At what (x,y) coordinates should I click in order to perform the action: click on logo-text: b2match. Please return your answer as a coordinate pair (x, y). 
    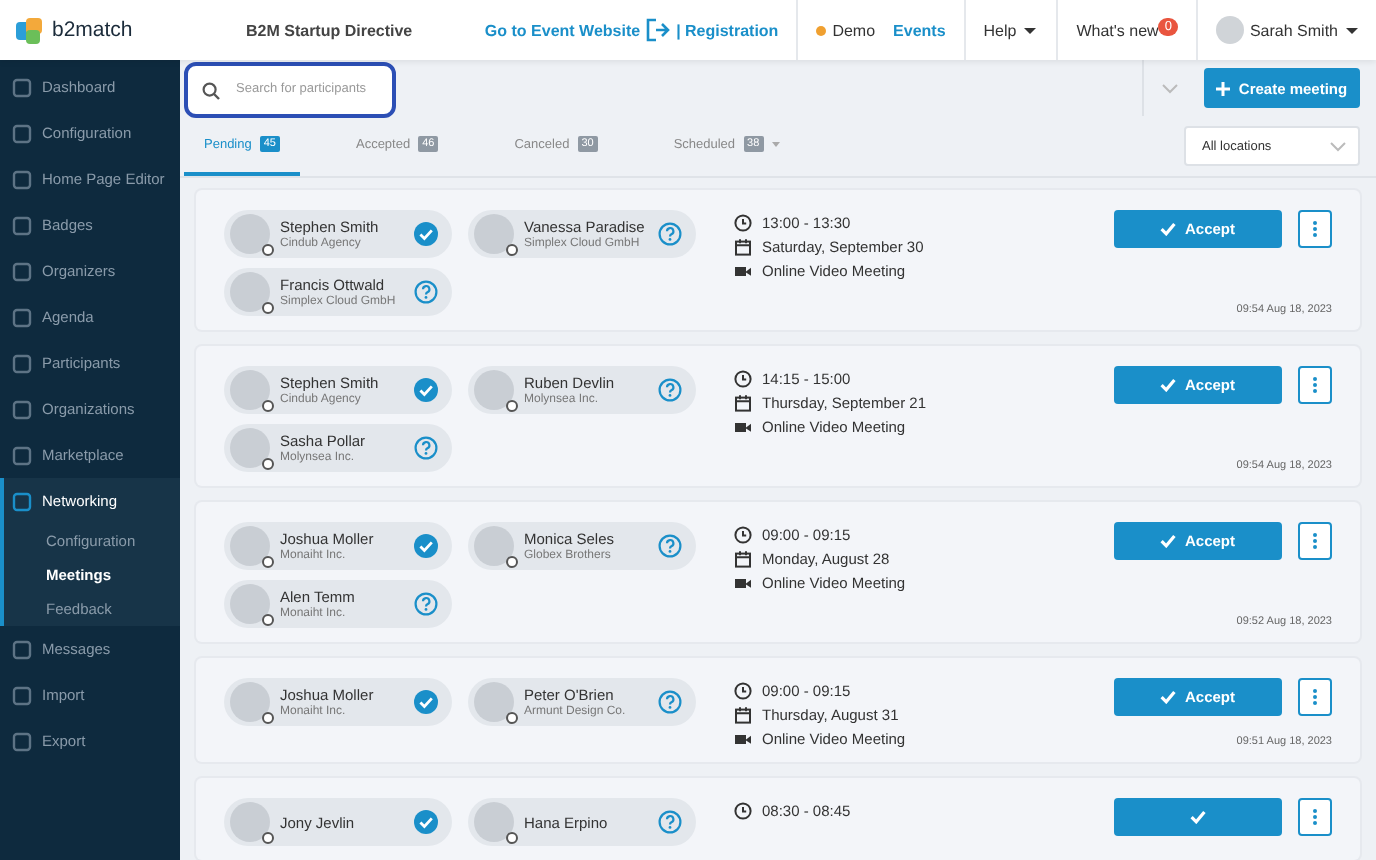
    Looking at the image, I should click on (92, 30).